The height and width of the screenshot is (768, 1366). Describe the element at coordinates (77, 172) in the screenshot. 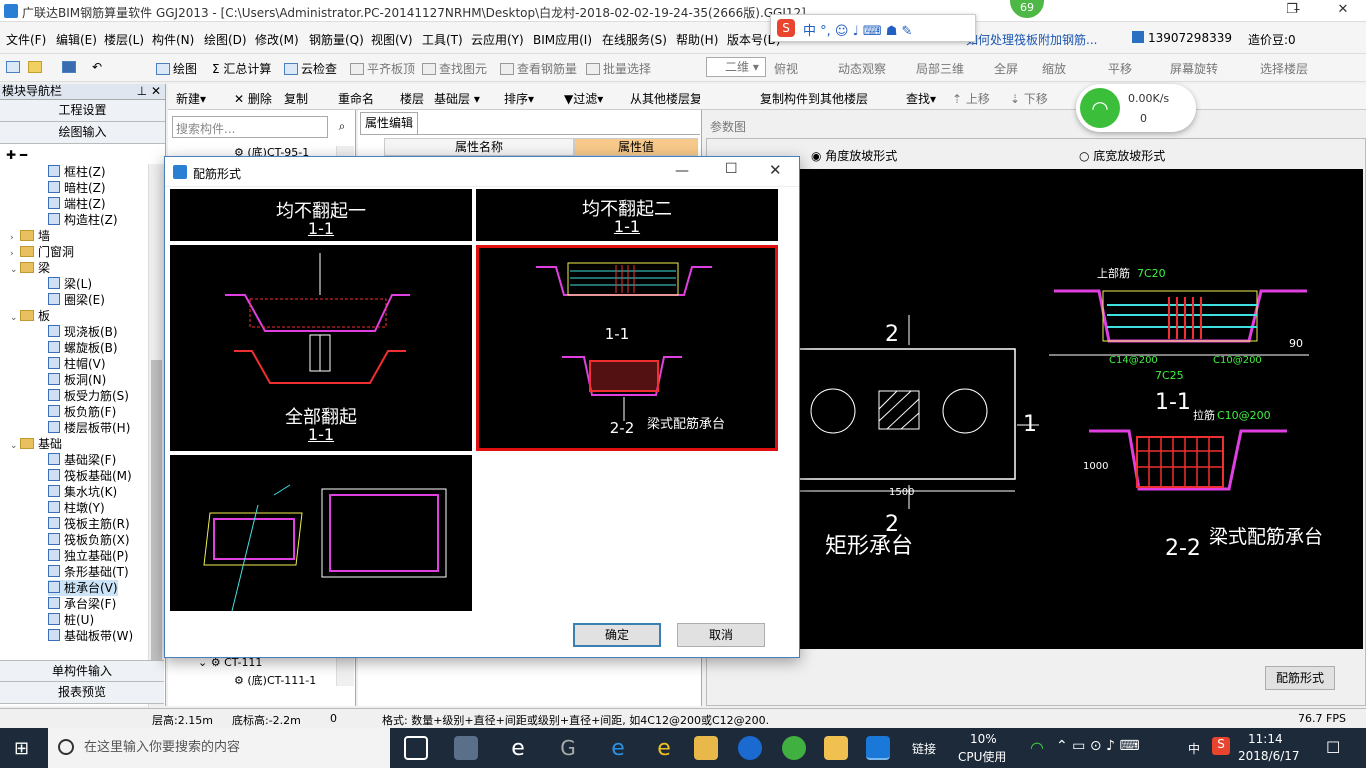

I see `nav-item-0: 框柱(Z)` at that location.